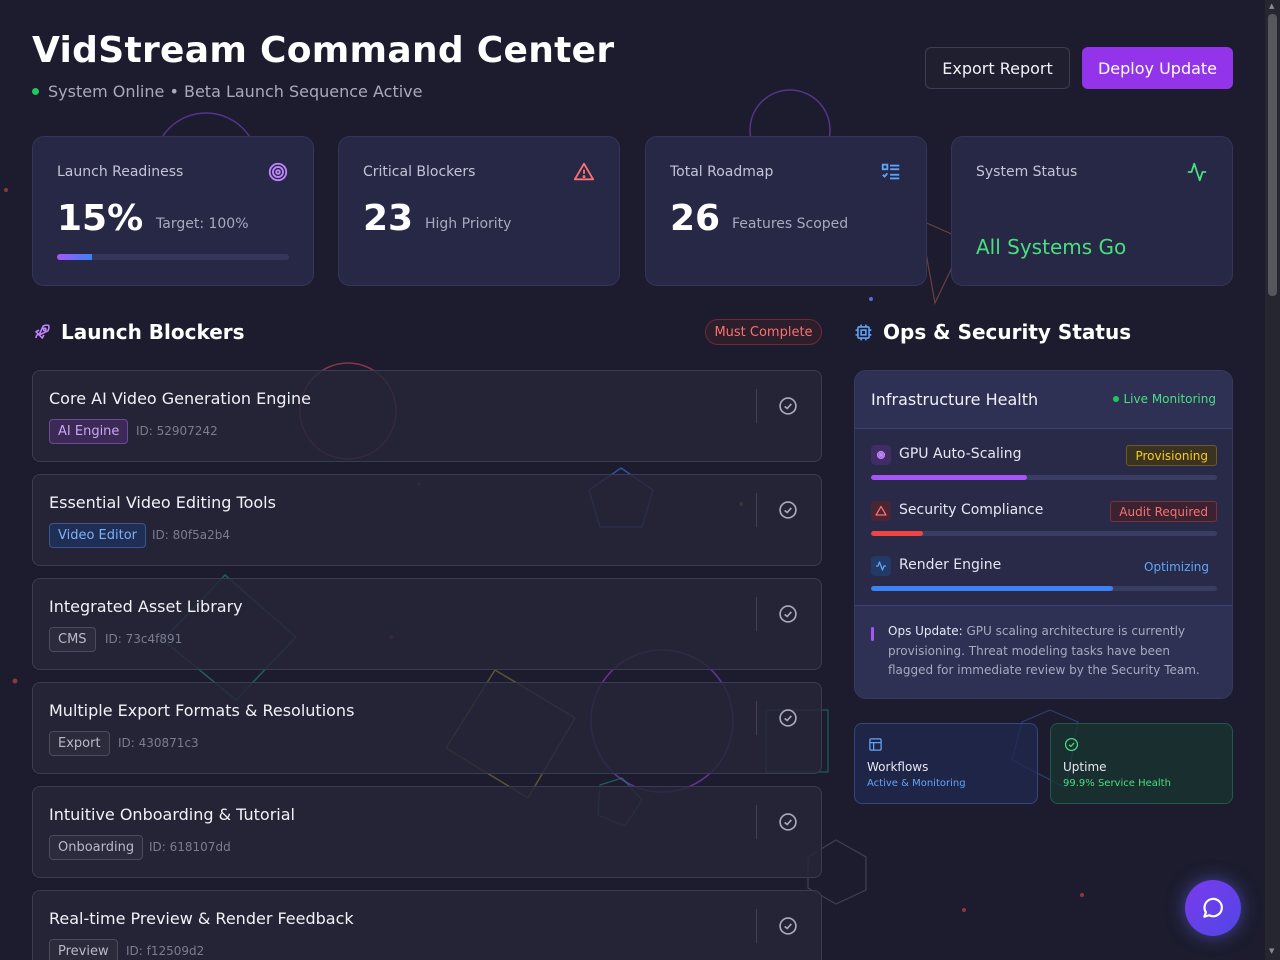 This screenshot has width=1280, height=960. Describe the element at coordinates (946, 763) in the screenshot. I see `workflows-card: Workflows Active & Monitoring` at that location.